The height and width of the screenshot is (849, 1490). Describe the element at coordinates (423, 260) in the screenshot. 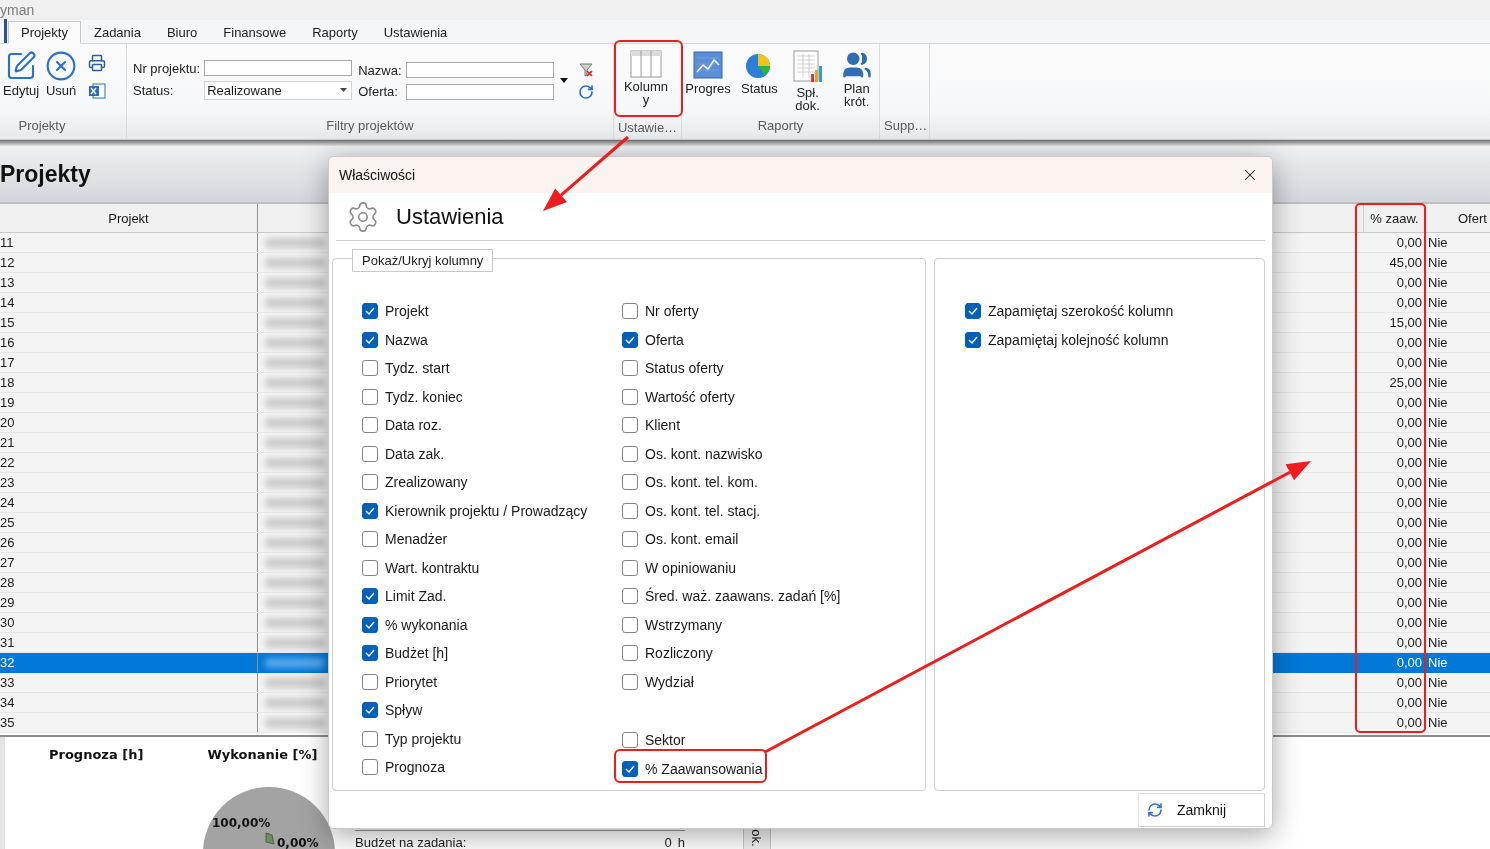

I see `group-label: Pokaż/Ukryj kolumny` at that location.